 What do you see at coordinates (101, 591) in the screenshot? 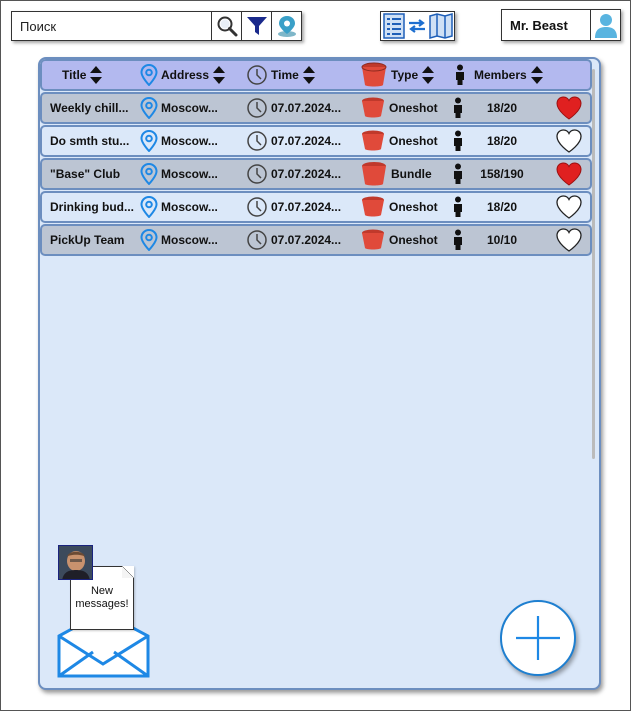
I see `new-messages-line1: New` at bounding box center [101, 591].